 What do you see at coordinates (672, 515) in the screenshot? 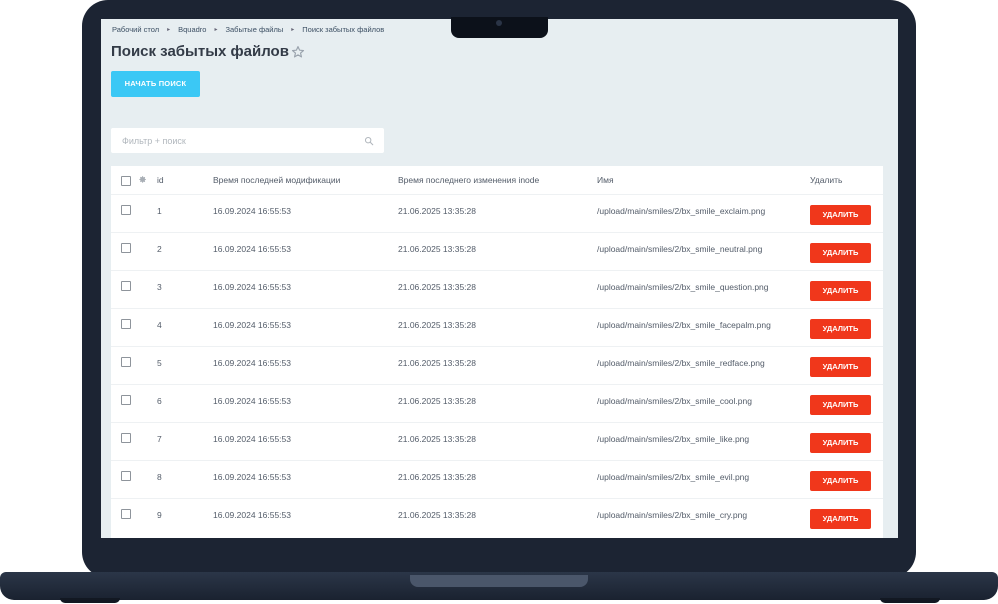
I see `cell-name: /upload/main/smiles/2/bx_smile_cry.png` at bounding box center [672, 515].